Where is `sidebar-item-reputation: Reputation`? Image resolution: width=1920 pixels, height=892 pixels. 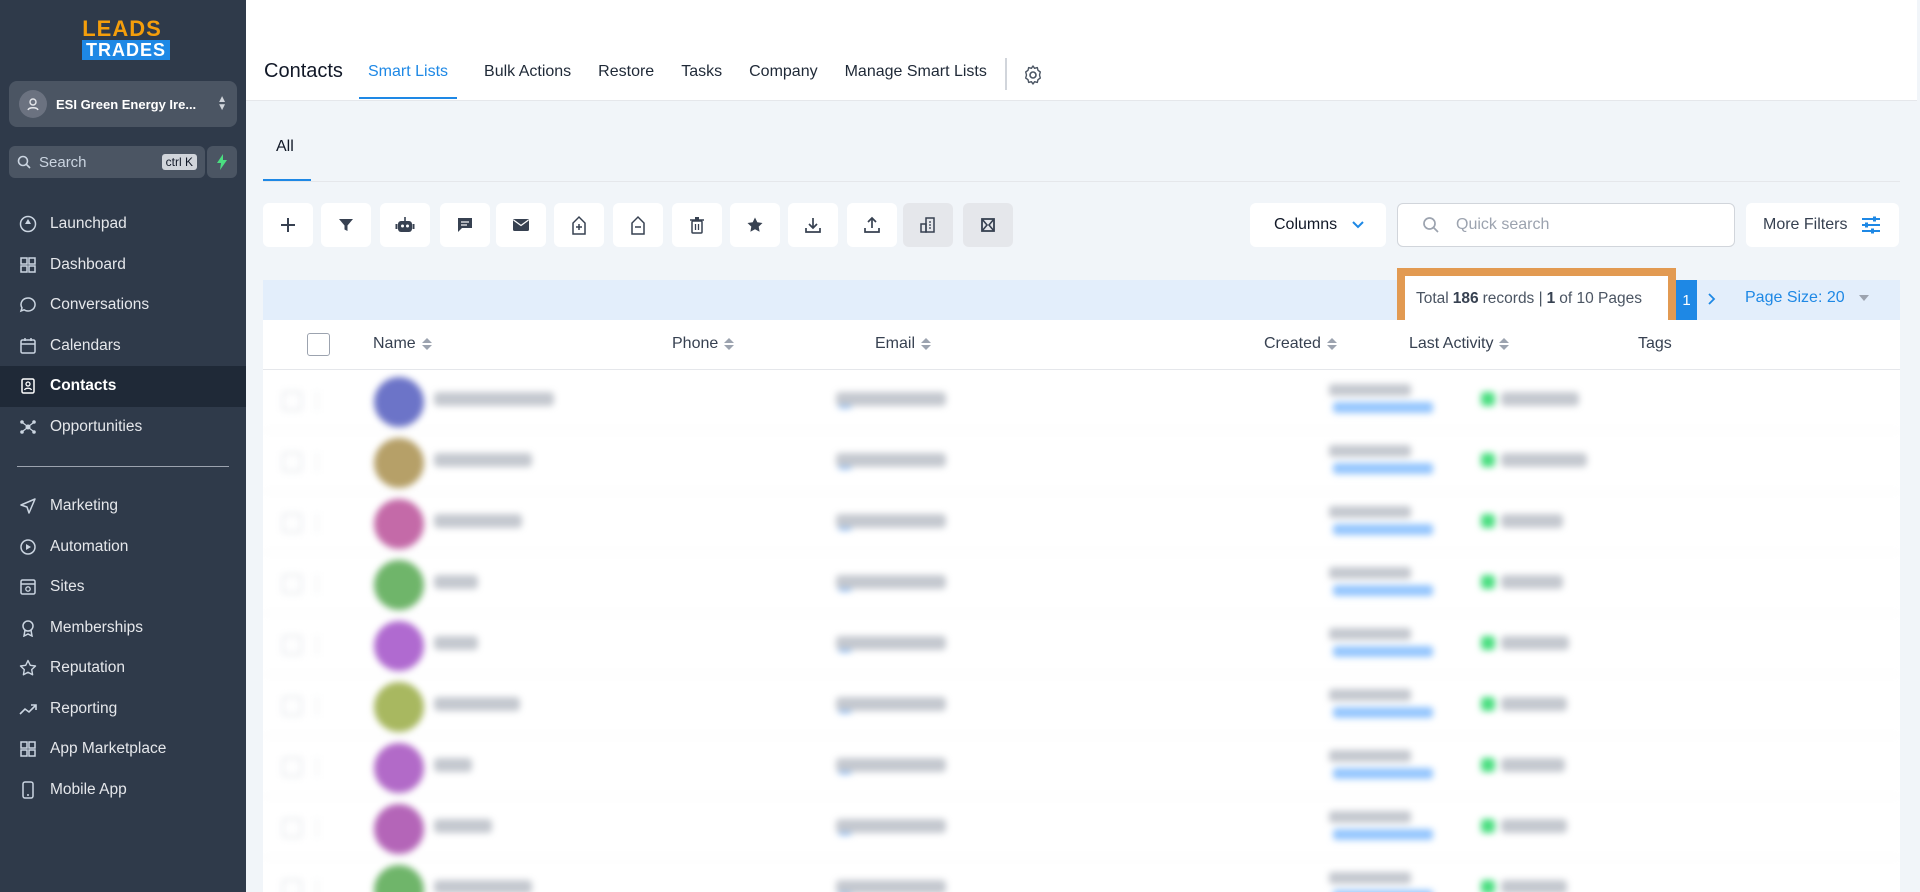
sidebar-item-reputation: Reputation is located at coordinates (123, 668).